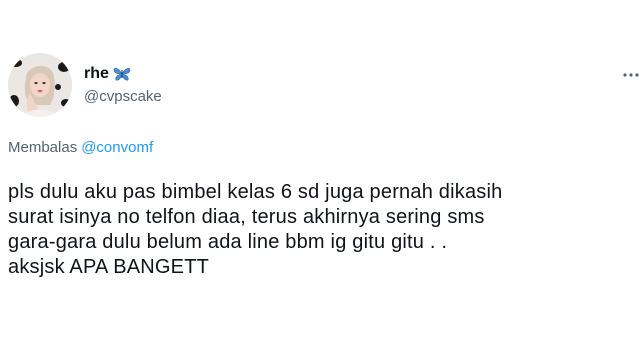 The height and width of the screenshot is (360, 640). Describe the element at coordinates (96, 74) in the screenshot. I see `display-name: rhe` at that location.